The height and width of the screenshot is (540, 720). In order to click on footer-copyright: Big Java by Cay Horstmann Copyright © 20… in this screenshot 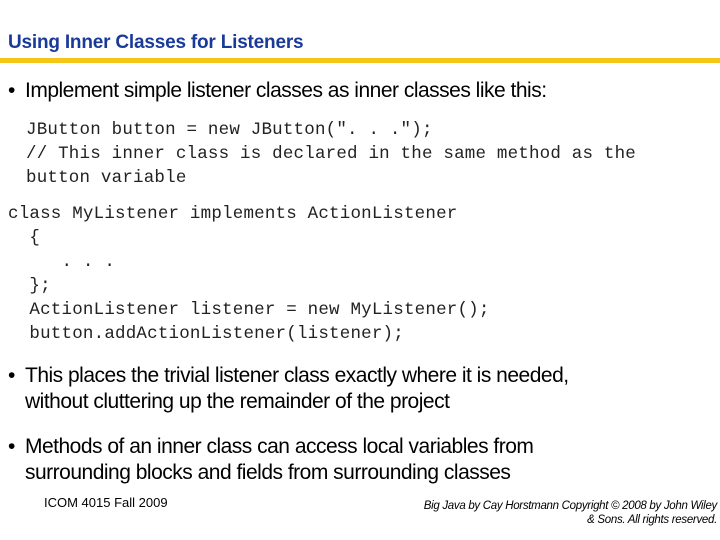, I will do `click(570, 513)`.